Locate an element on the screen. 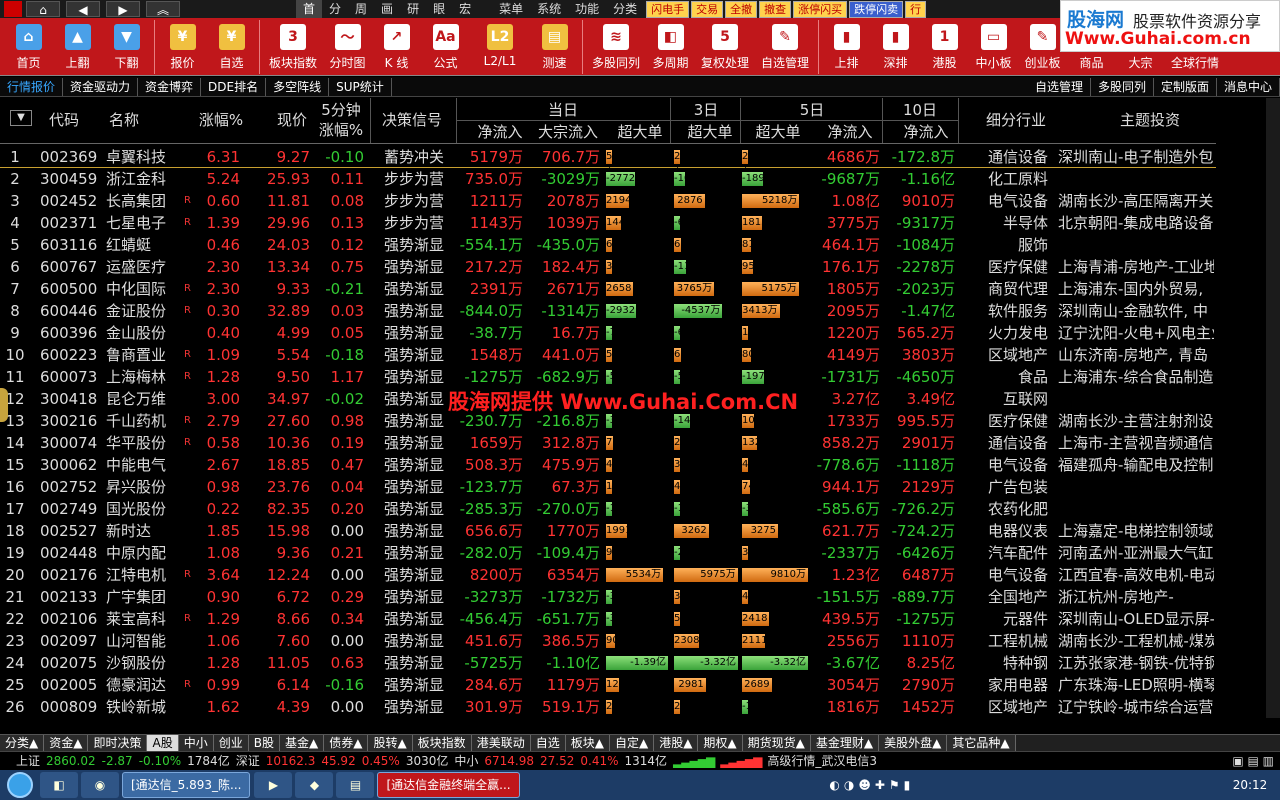  bottom-tab-20: 其它品种▲ is located at coordinates (981, 743).